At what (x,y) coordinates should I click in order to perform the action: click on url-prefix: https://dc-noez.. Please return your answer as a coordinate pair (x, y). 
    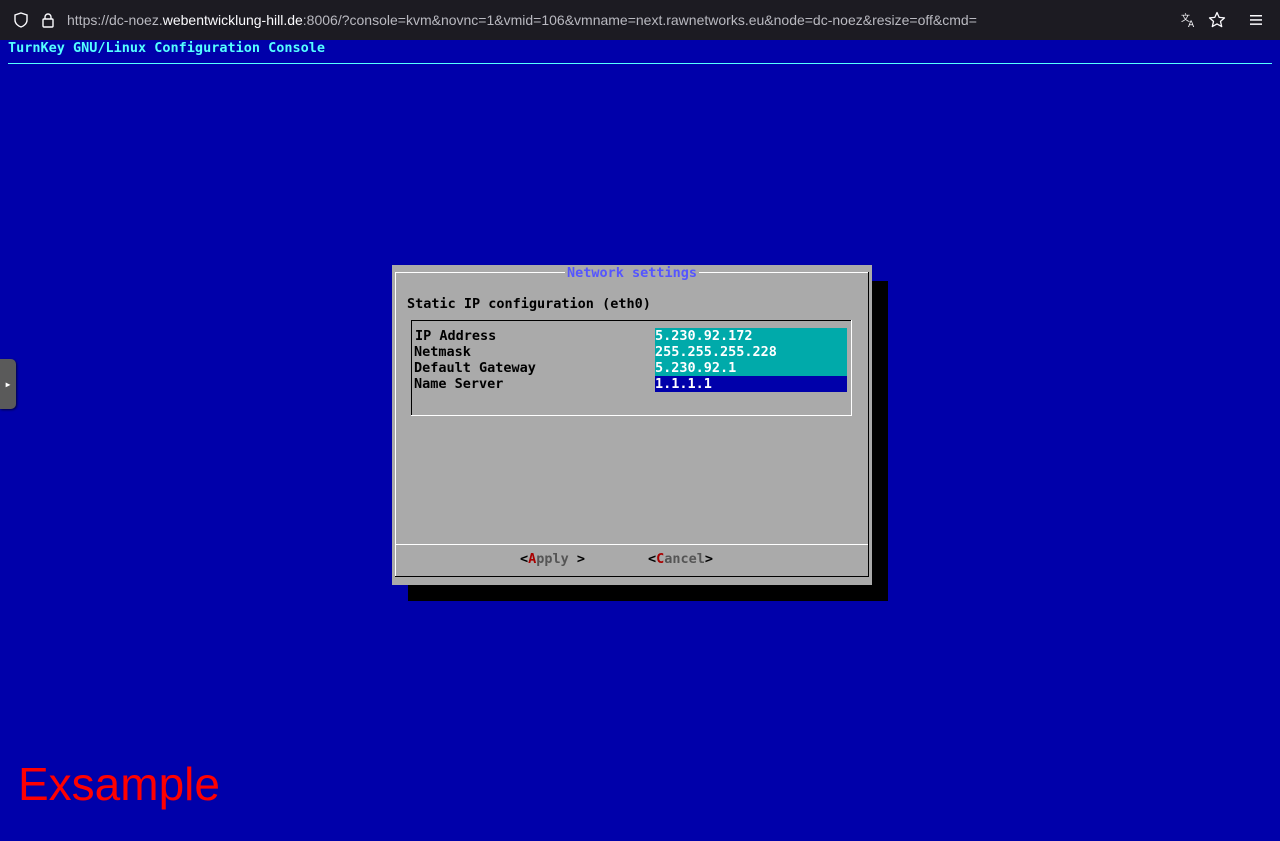
    Looking at the image, I should click on (115, 20).